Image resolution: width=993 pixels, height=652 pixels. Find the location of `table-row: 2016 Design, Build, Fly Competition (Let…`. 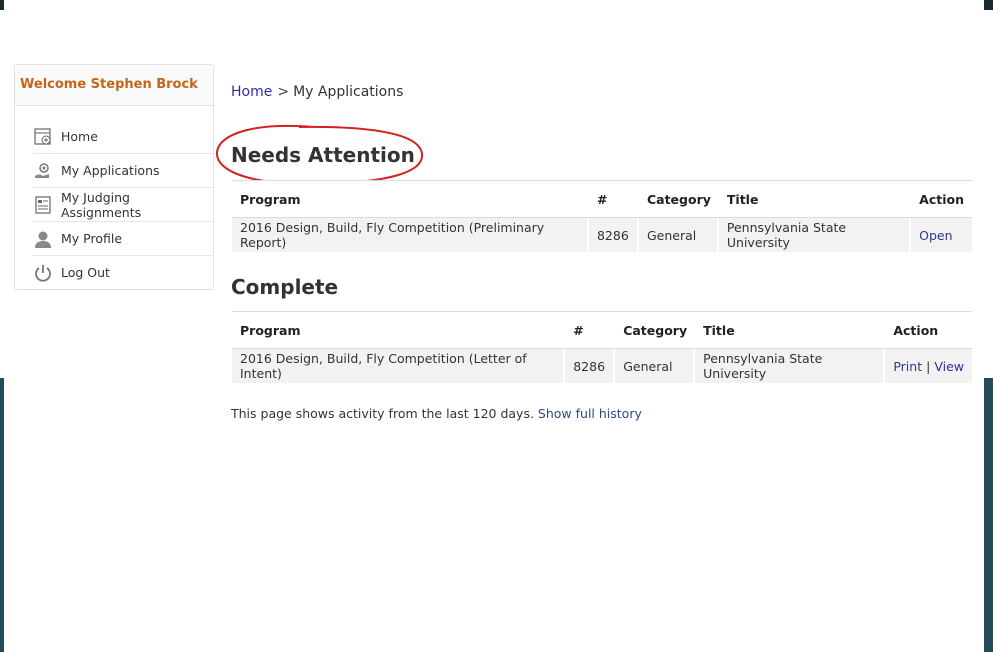

table-row: 2016 Design, Build, Fly Competition (Let… is located at coordinates (602, 366).